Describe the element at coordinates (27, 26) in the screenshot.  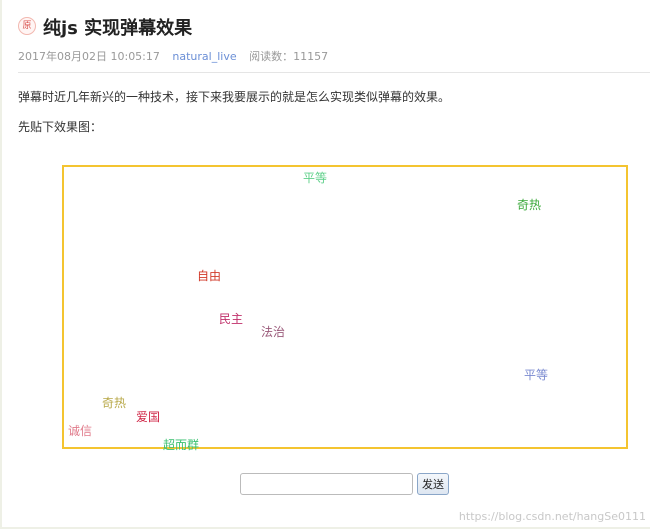
I see `original-badge-icon: 原` at that location.